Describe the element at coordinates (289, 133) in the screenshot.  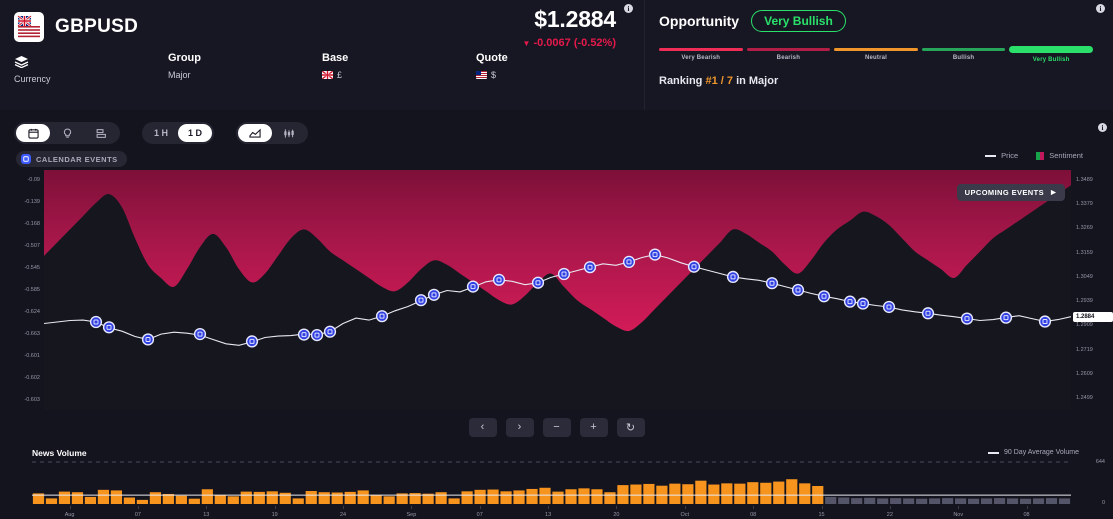
I see `chart-type-candlestick-button` at that location.